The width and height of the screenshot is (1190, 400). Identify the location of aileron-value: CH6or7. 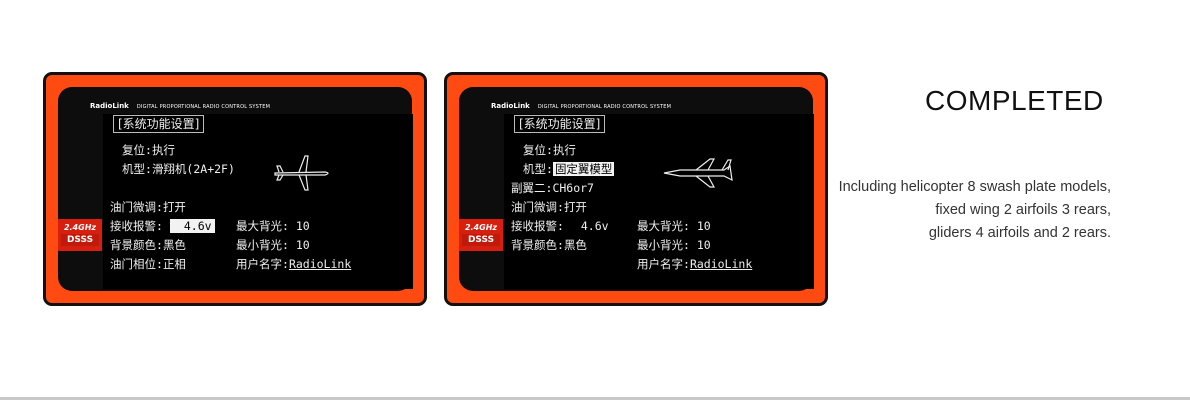
(573, 188).